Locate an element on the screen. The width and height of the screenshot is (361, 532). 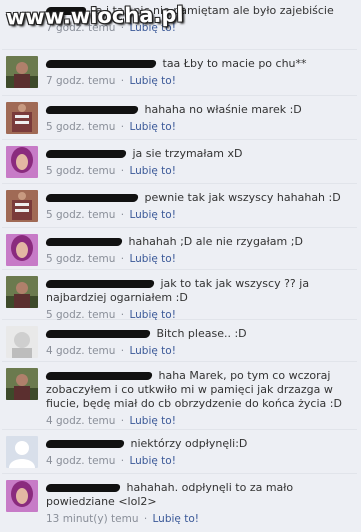
comment-text: pewnie tak jak wszyscy hahahah :D is located at coordinates (242, 197).